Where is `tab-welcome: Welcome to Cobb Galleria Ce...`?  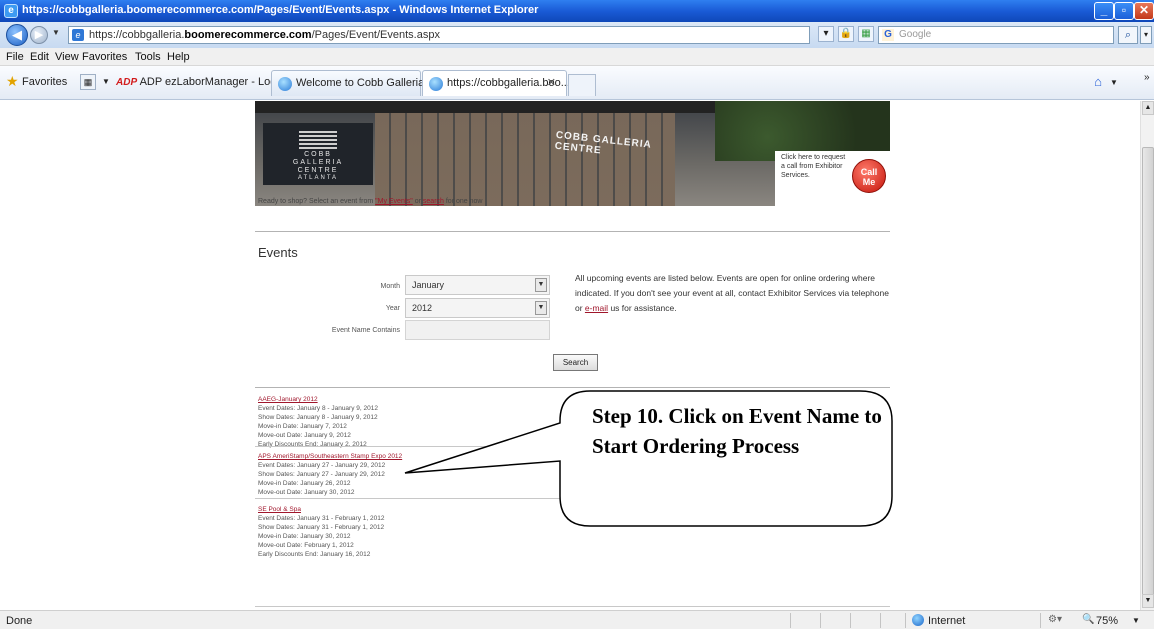
tab-welcome: Welcome to Cobb Galleria Ce... is located at coordinates (360, 83).